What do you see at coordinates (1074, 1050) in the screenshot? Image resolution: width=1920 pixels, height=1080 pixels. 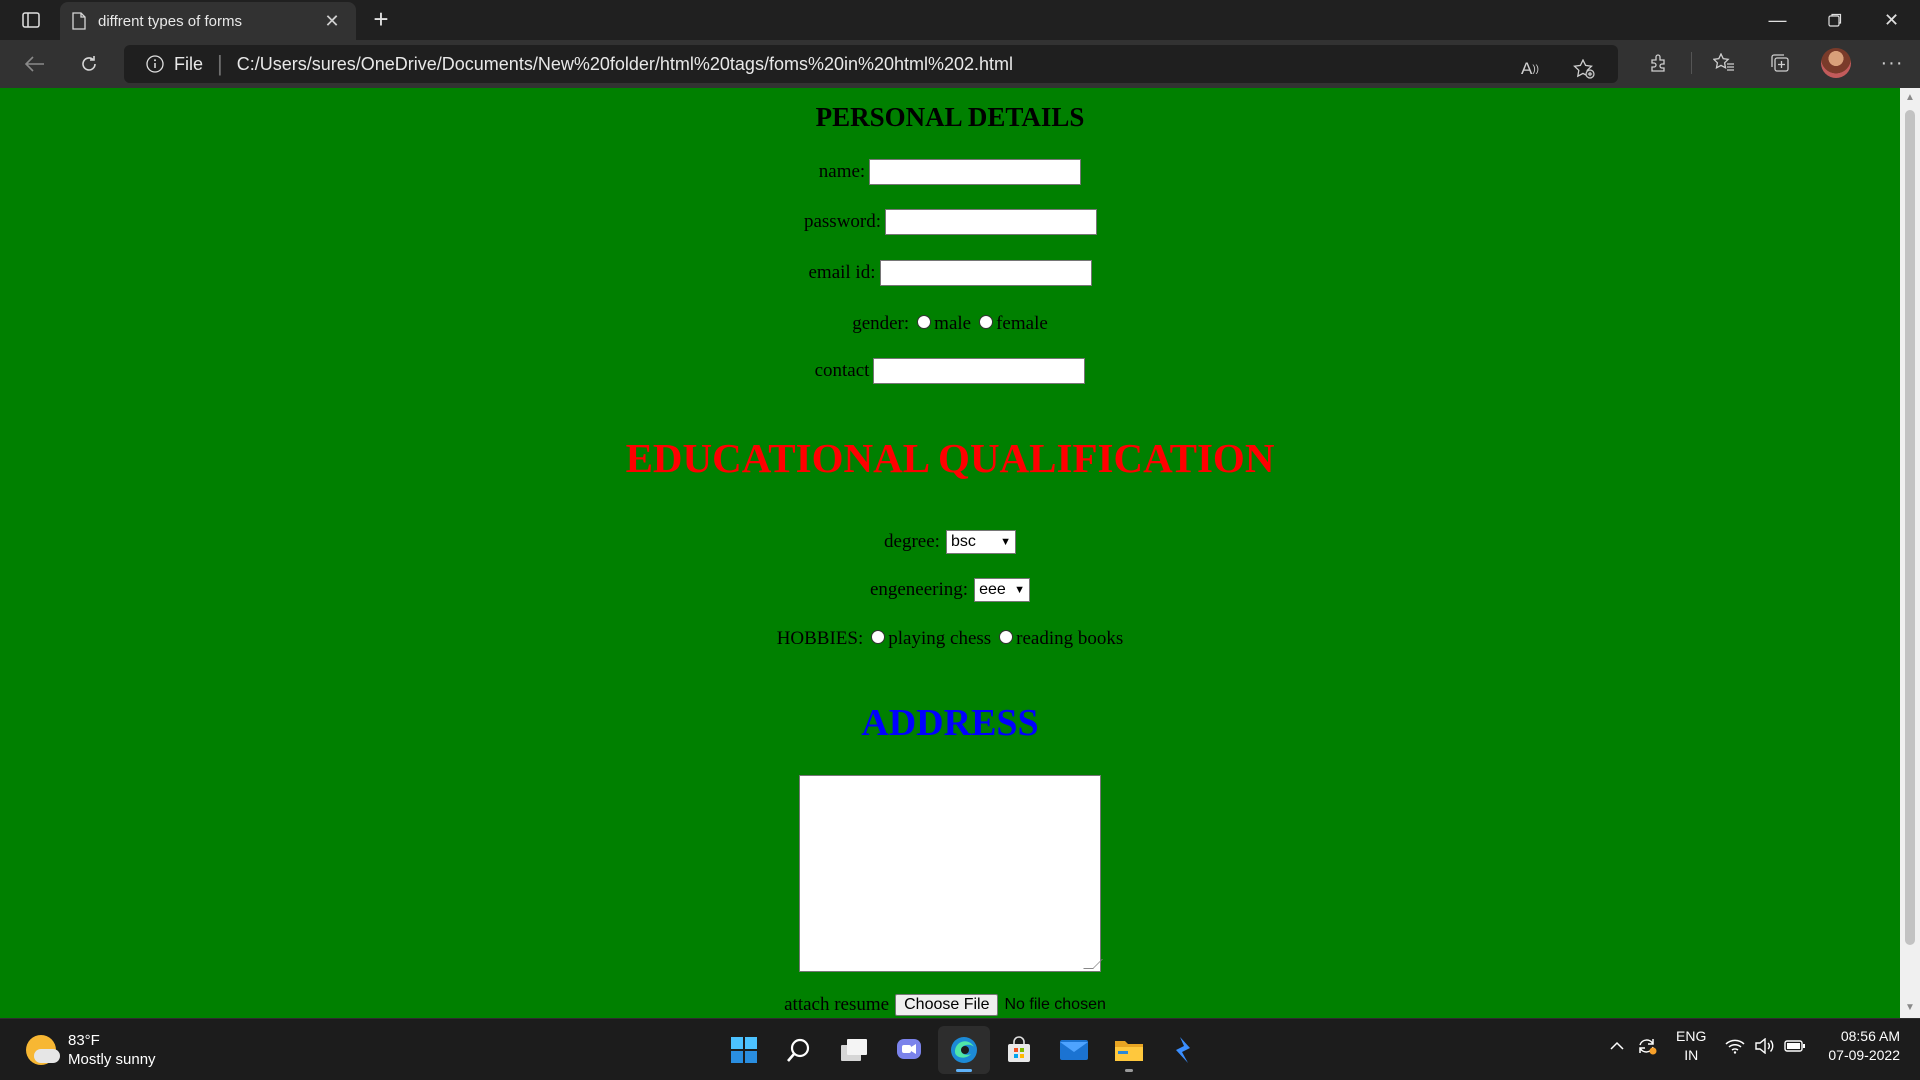 I see `mail-button` at bounding box center [1074, 1050].